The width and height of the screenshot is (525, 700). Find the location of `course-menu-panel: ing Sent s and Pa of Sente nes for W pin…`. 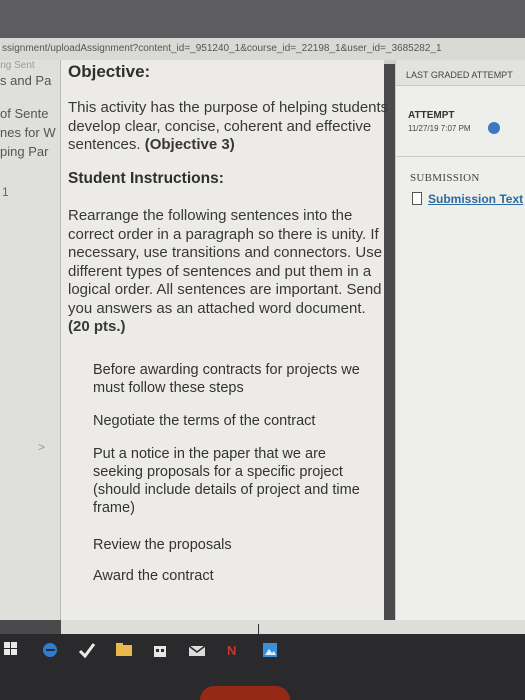

course-menu-panel: ing Sent s and Pa of Sente nes for W pin… is located at coordinates (30, 340).